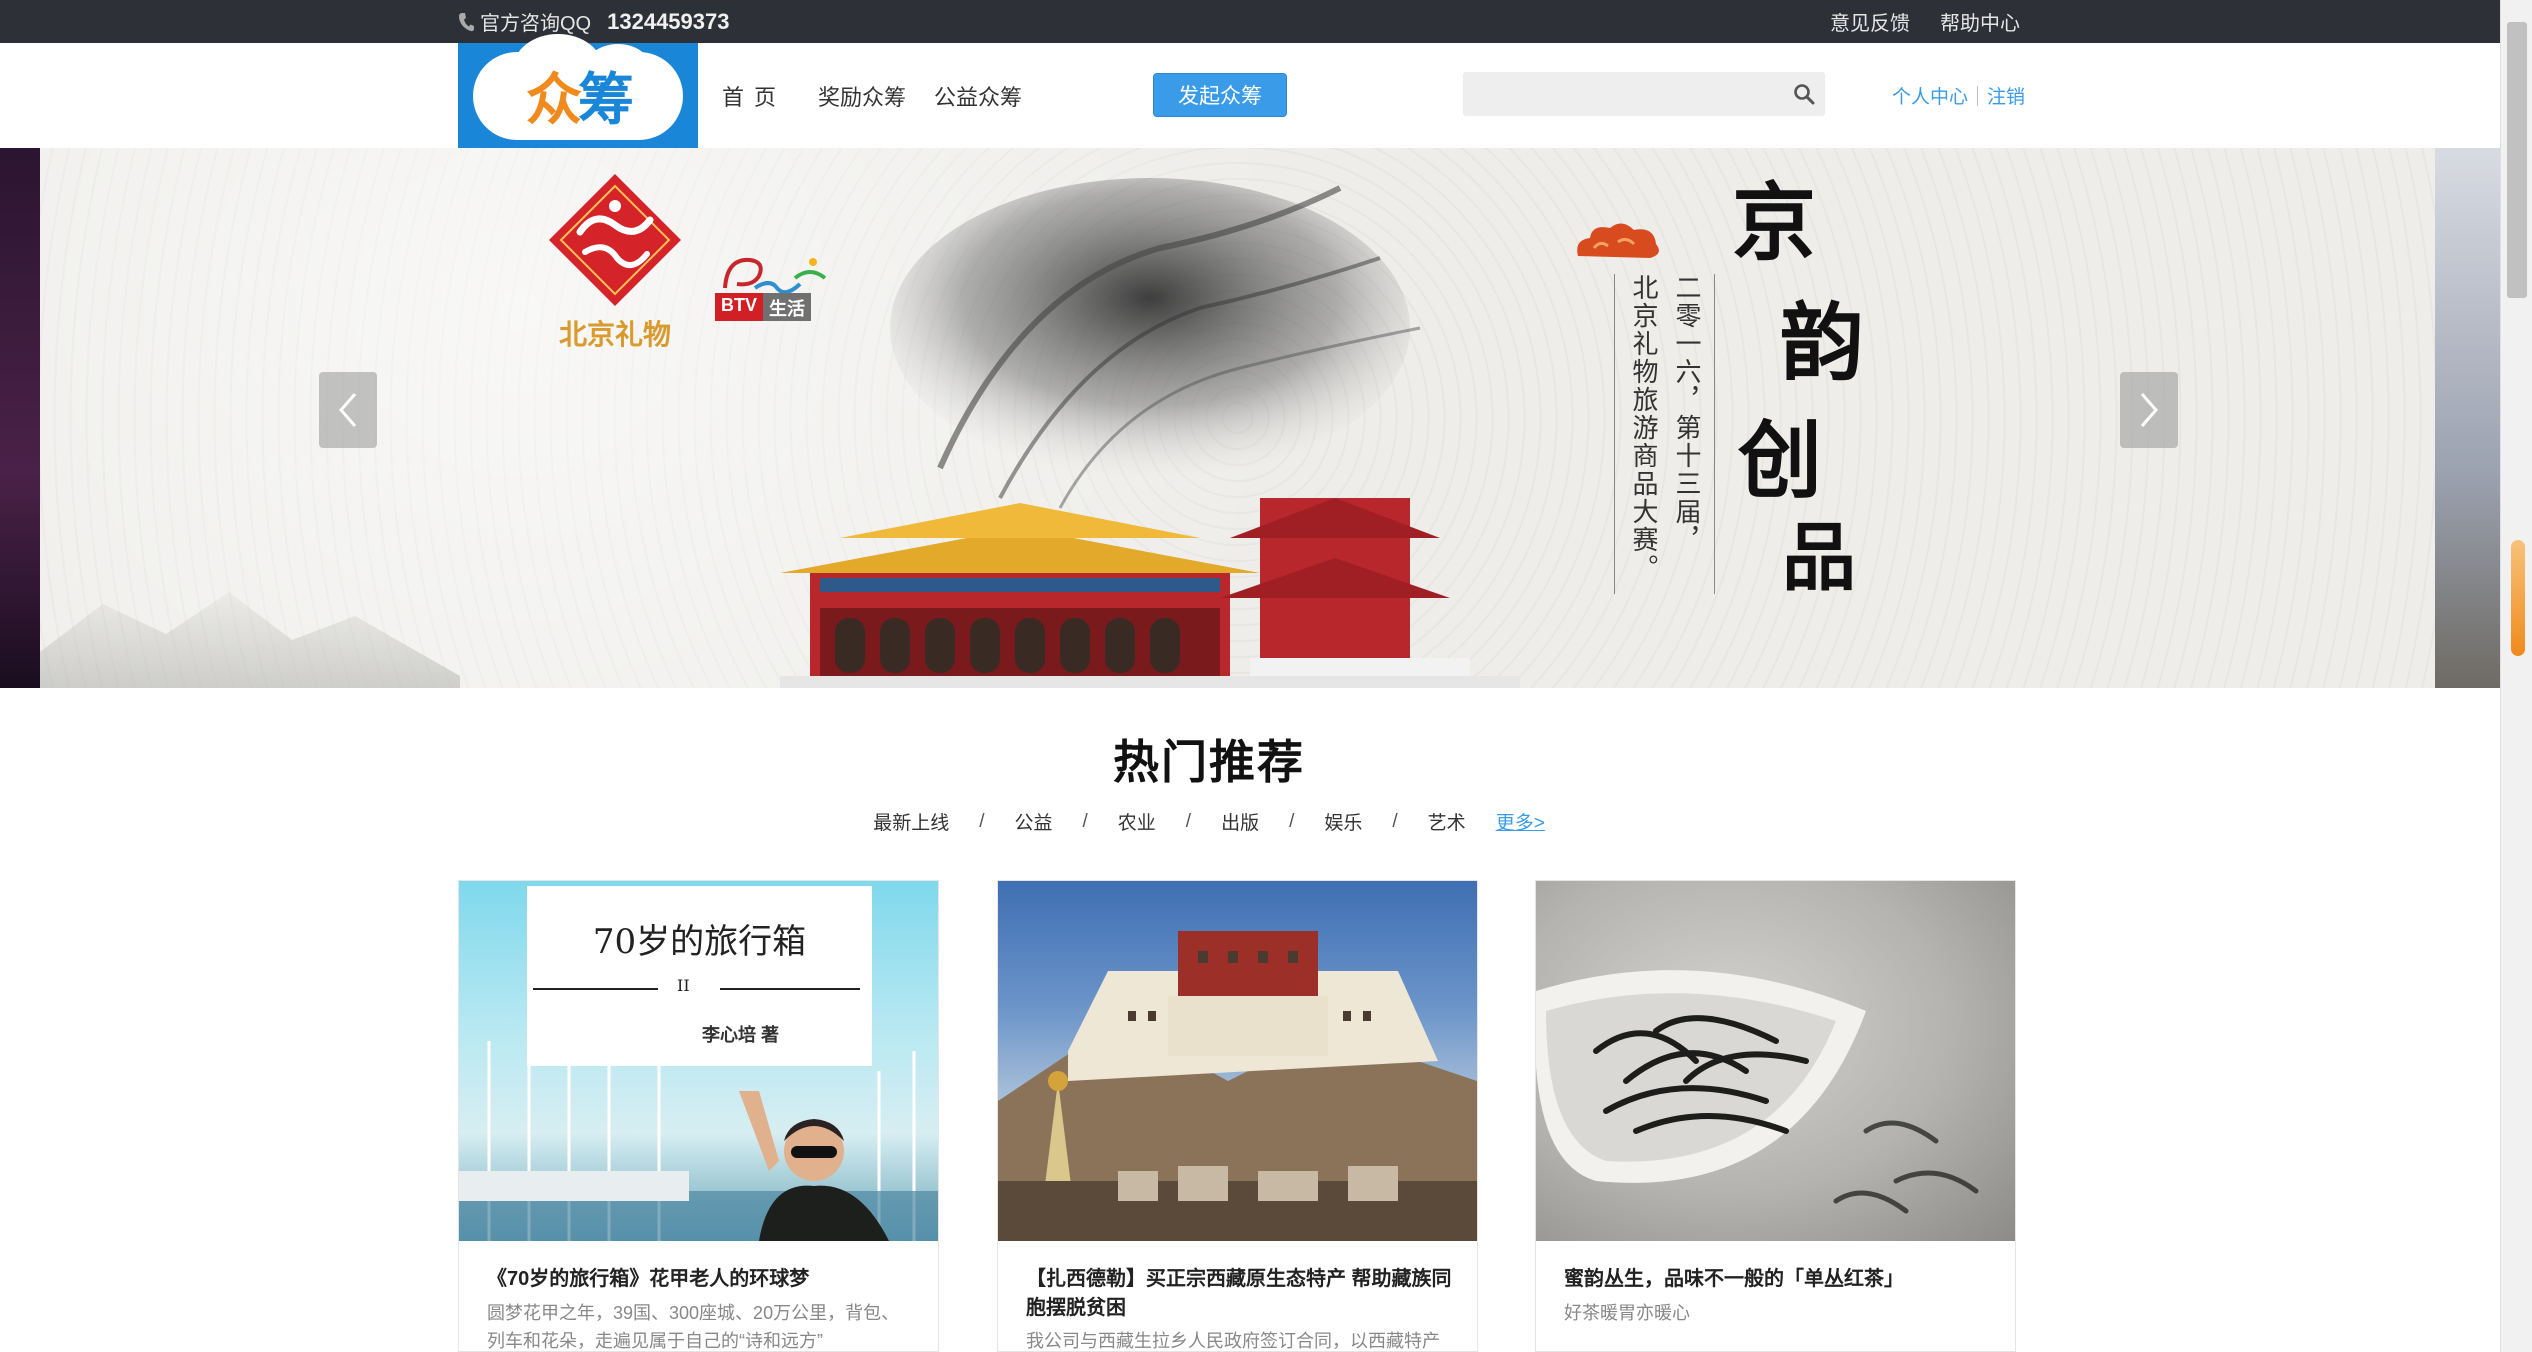  I want to click on tab-latest: 最新上线, so click(911, 821).